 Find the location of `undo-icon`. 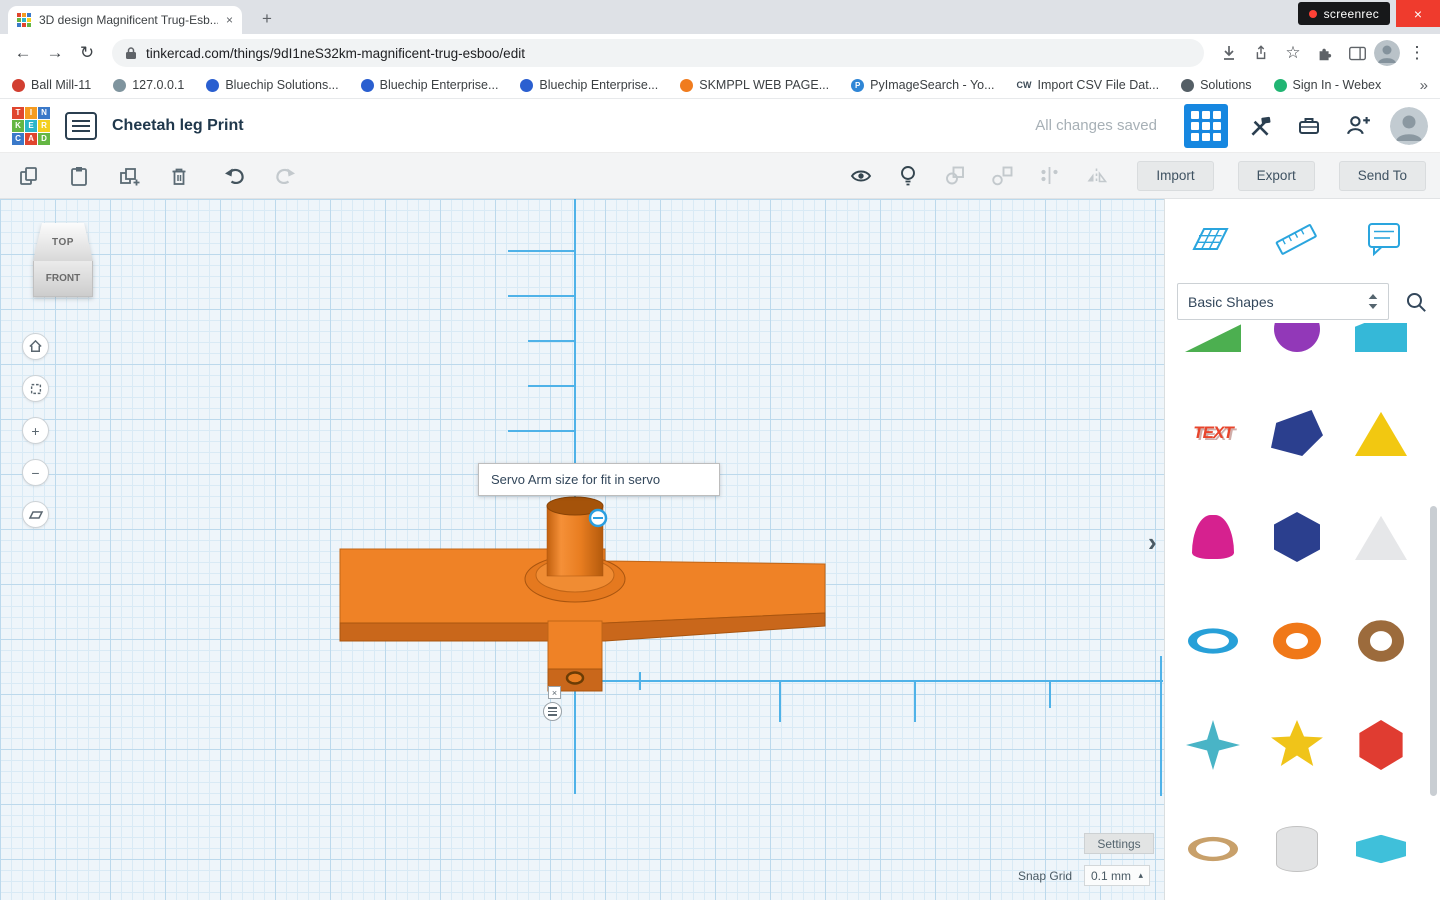

undo-icon is located at coordinates (235, 176).